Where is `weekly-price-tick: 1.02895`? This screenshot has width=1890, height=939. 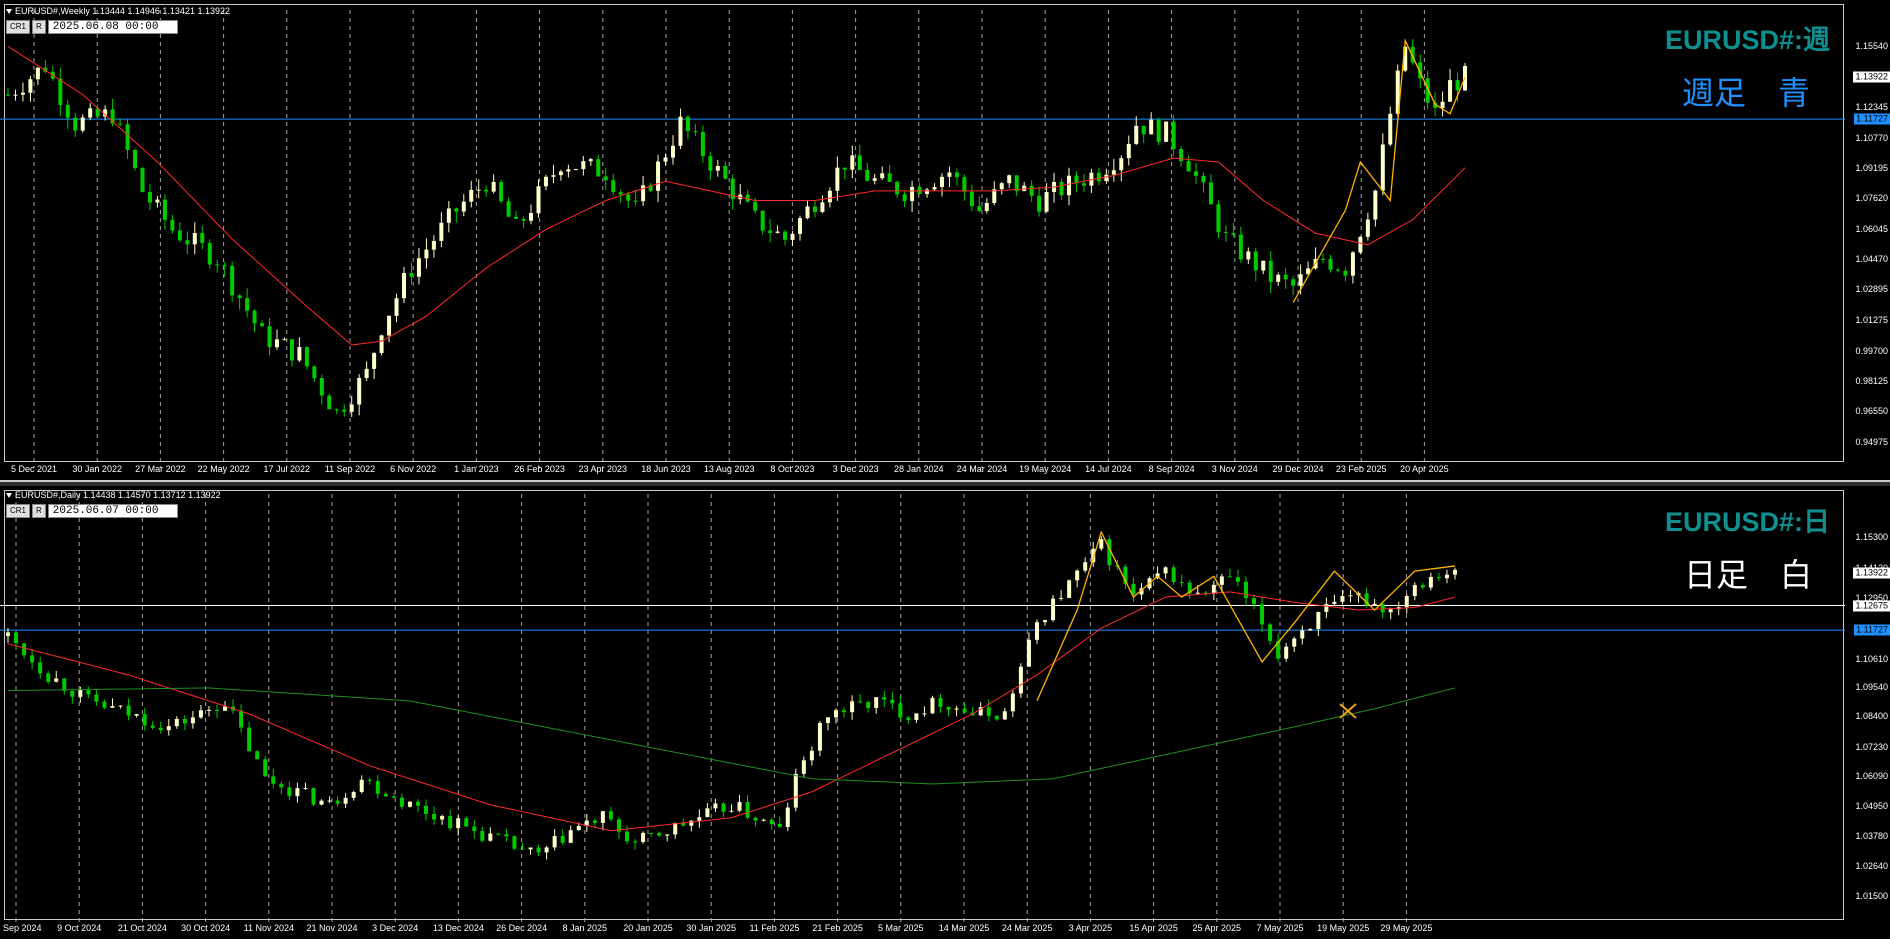 weekly-price-tick: 1.02895 is located at coordinates (1871, 289).